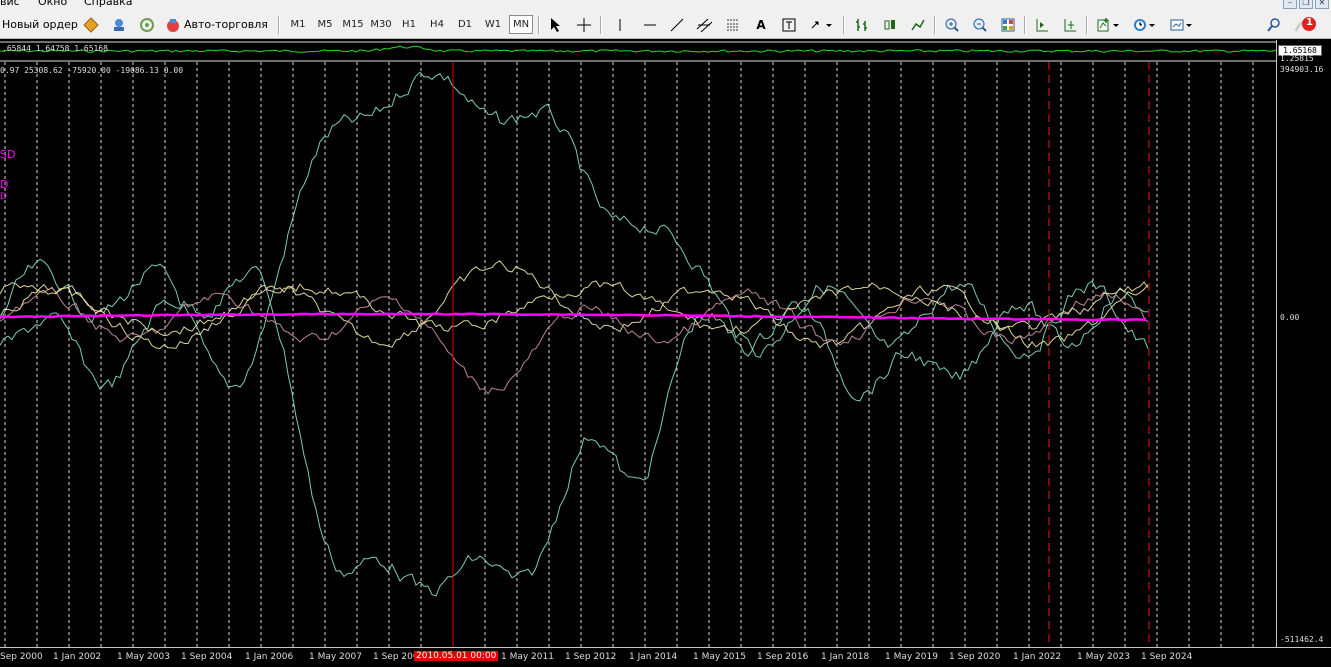  What do you see at coordinates (1309, 22) in the screenshot?
I see `notification-count: 1` at bounding box center [1309, 22].